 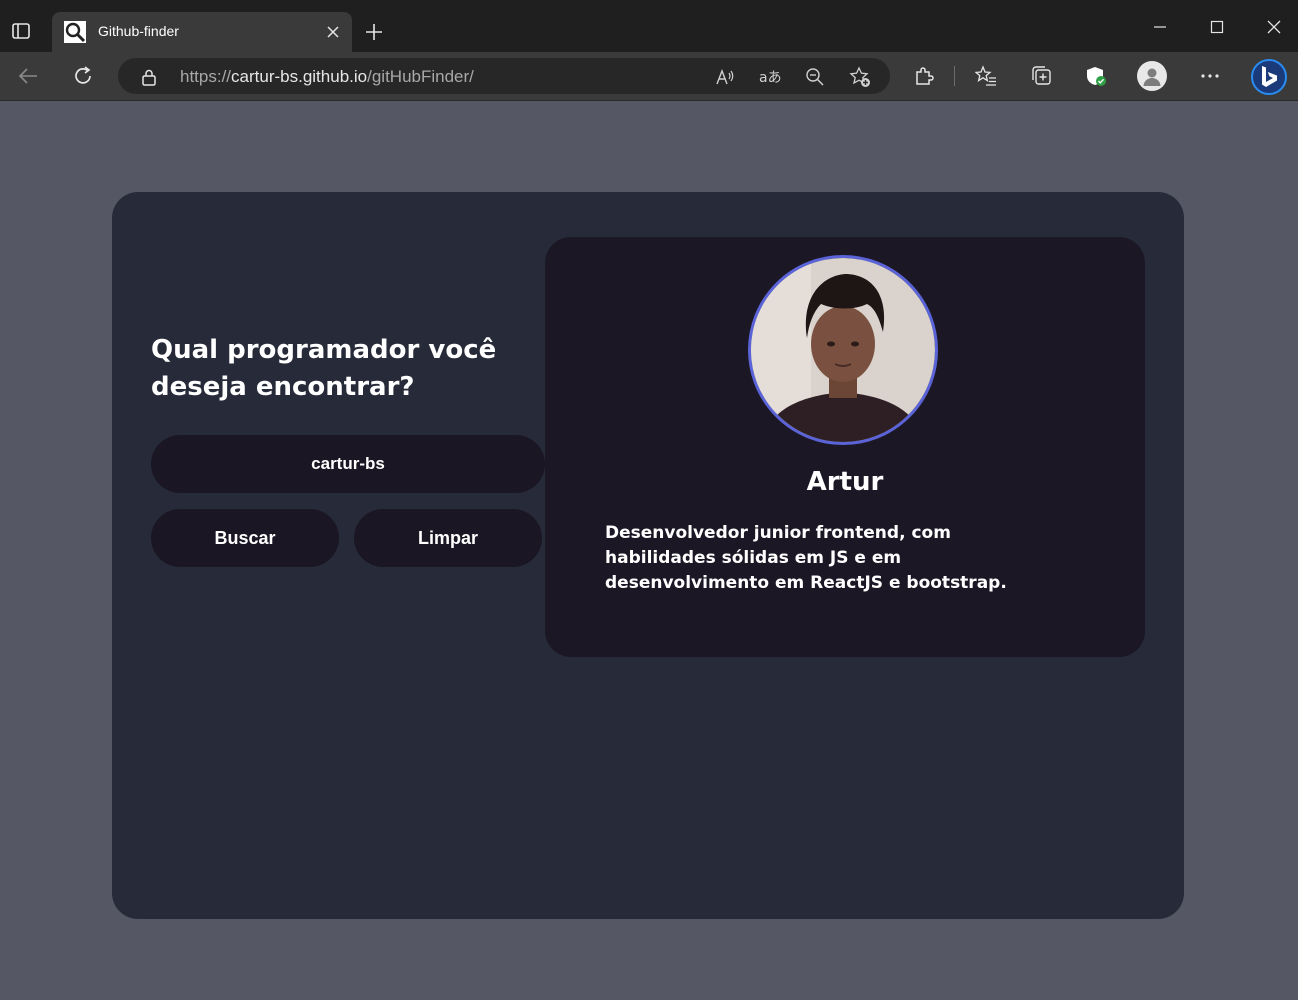 What do you see at coordinates (1210, 76) in the screenshot?
I see `more-icon` at bounding box center [1210, 76].